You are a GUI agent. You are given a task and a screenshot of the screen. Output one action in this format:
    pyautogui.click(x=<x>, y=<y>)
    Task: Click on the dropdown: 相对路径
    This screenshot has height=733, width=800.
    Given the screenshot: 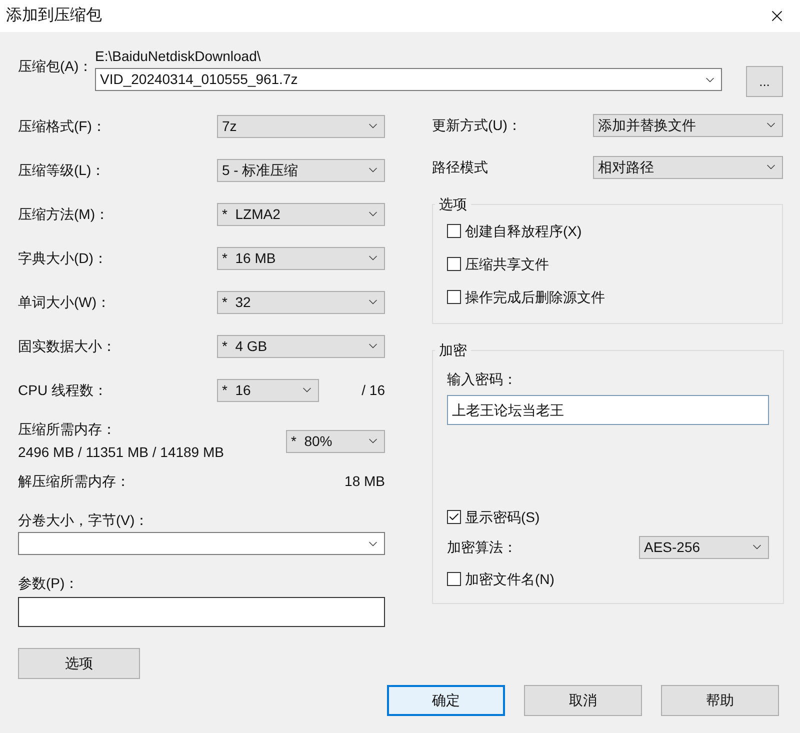 What is the action you would take?
    pyautogui.click(x=688, y=167)
    